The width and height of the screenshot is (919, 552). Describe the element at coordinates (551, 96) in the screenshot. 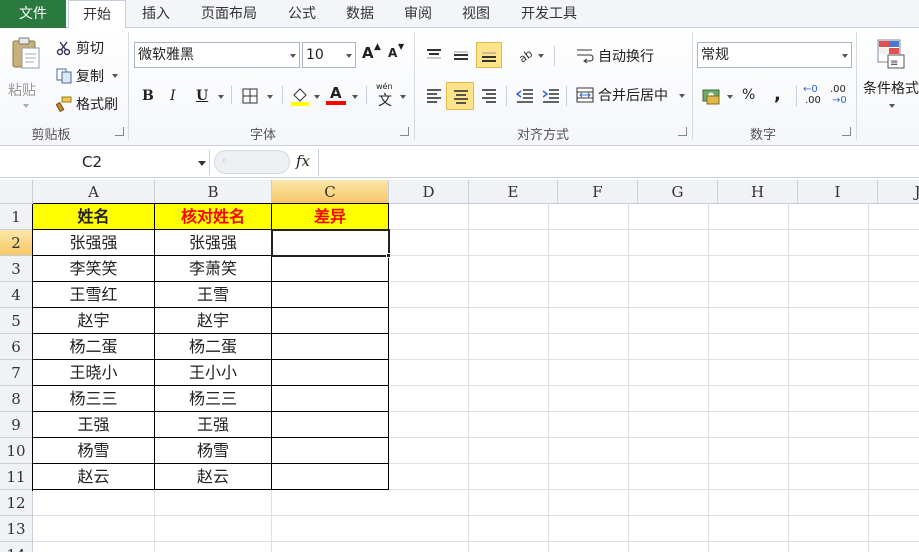

I see `increase-indent-icon` at that location.